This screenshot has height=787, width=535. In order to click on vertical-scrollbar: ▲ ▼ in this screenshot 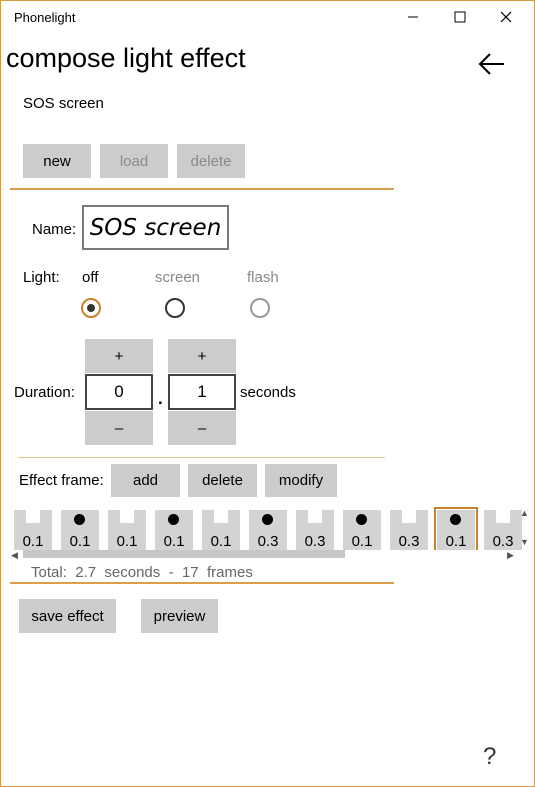, I will do `click(524, 528)`.